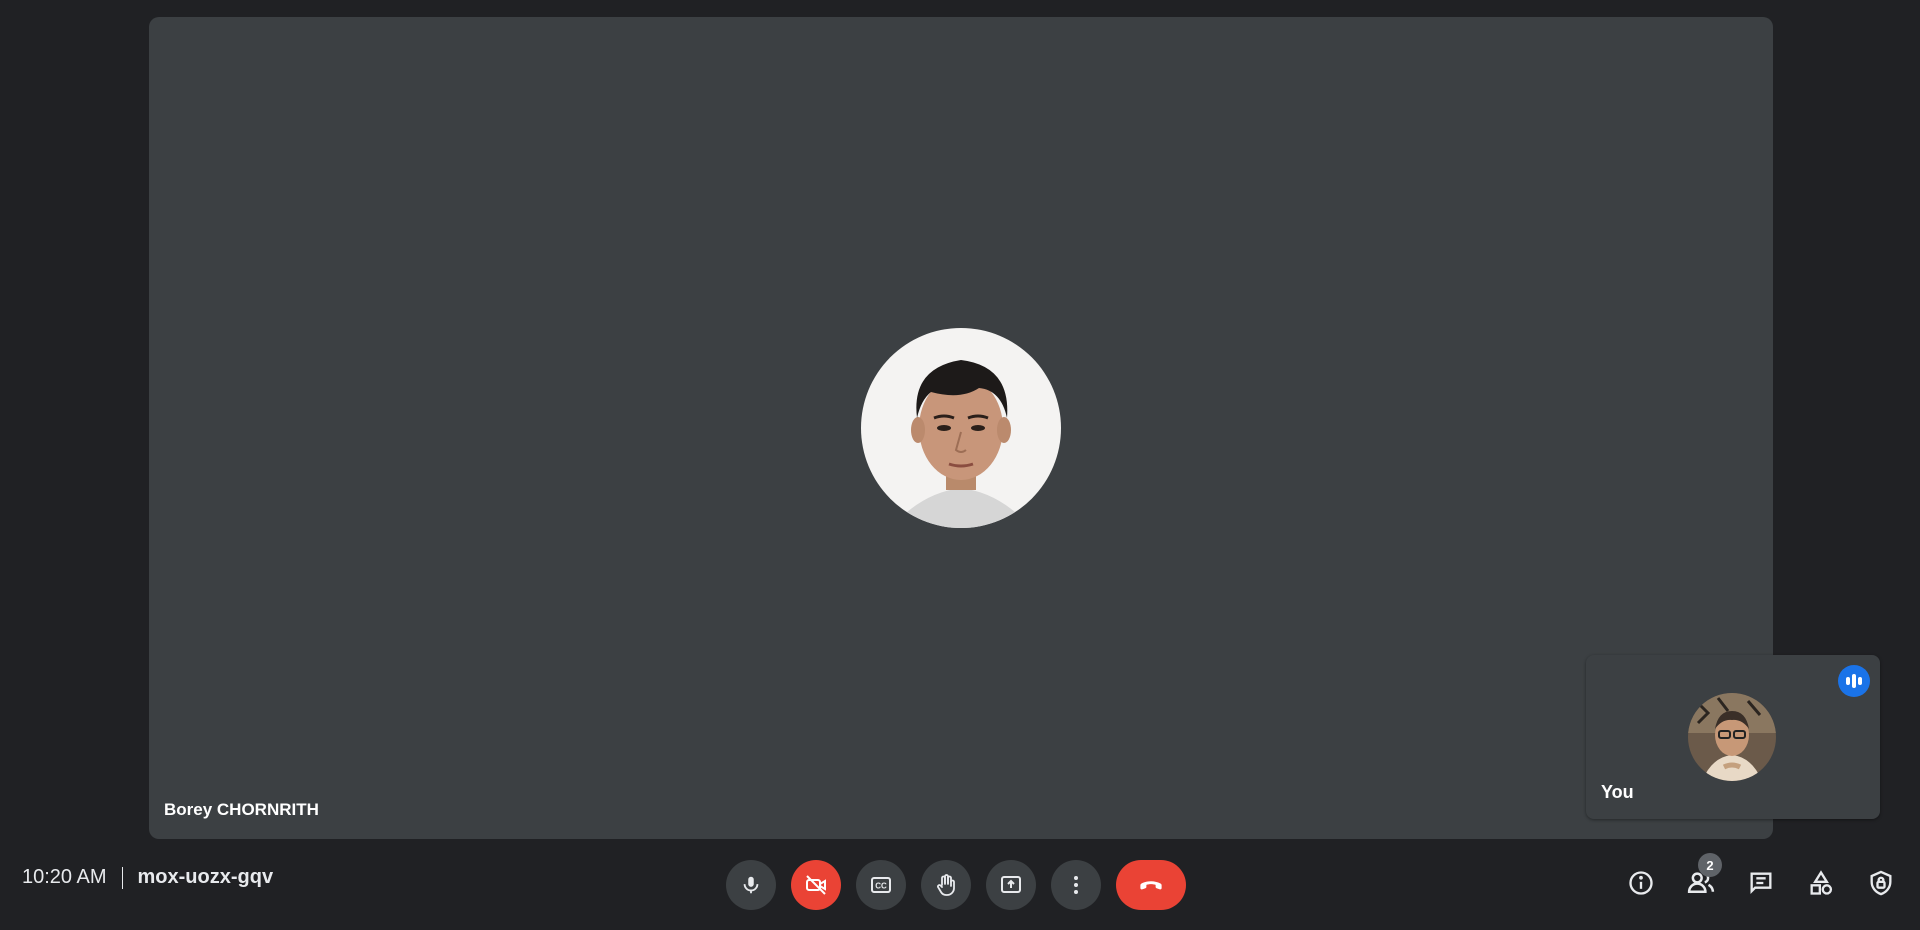 Image resolution: width=1920 pixels, height=930 pixels. I want to click on meeting-code: mox-uozx-gqv, so click(205, 877).